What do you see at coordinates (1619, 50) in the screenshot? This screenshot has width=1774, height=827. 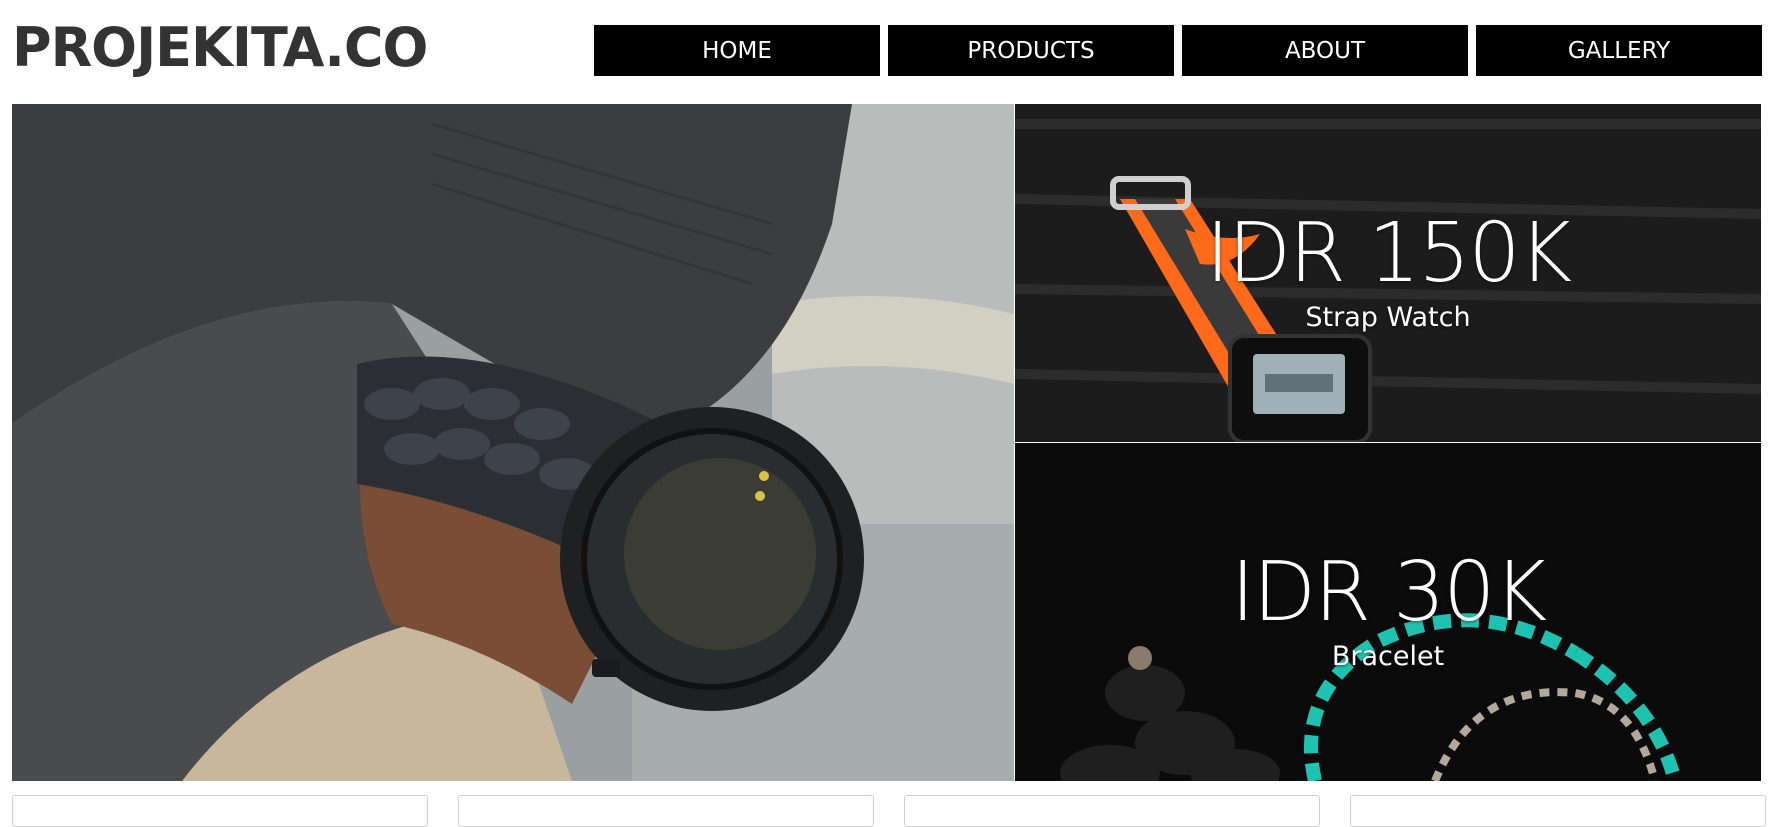 I see `nav-gallery: GALLERY` at bounding box center [1619, 50].